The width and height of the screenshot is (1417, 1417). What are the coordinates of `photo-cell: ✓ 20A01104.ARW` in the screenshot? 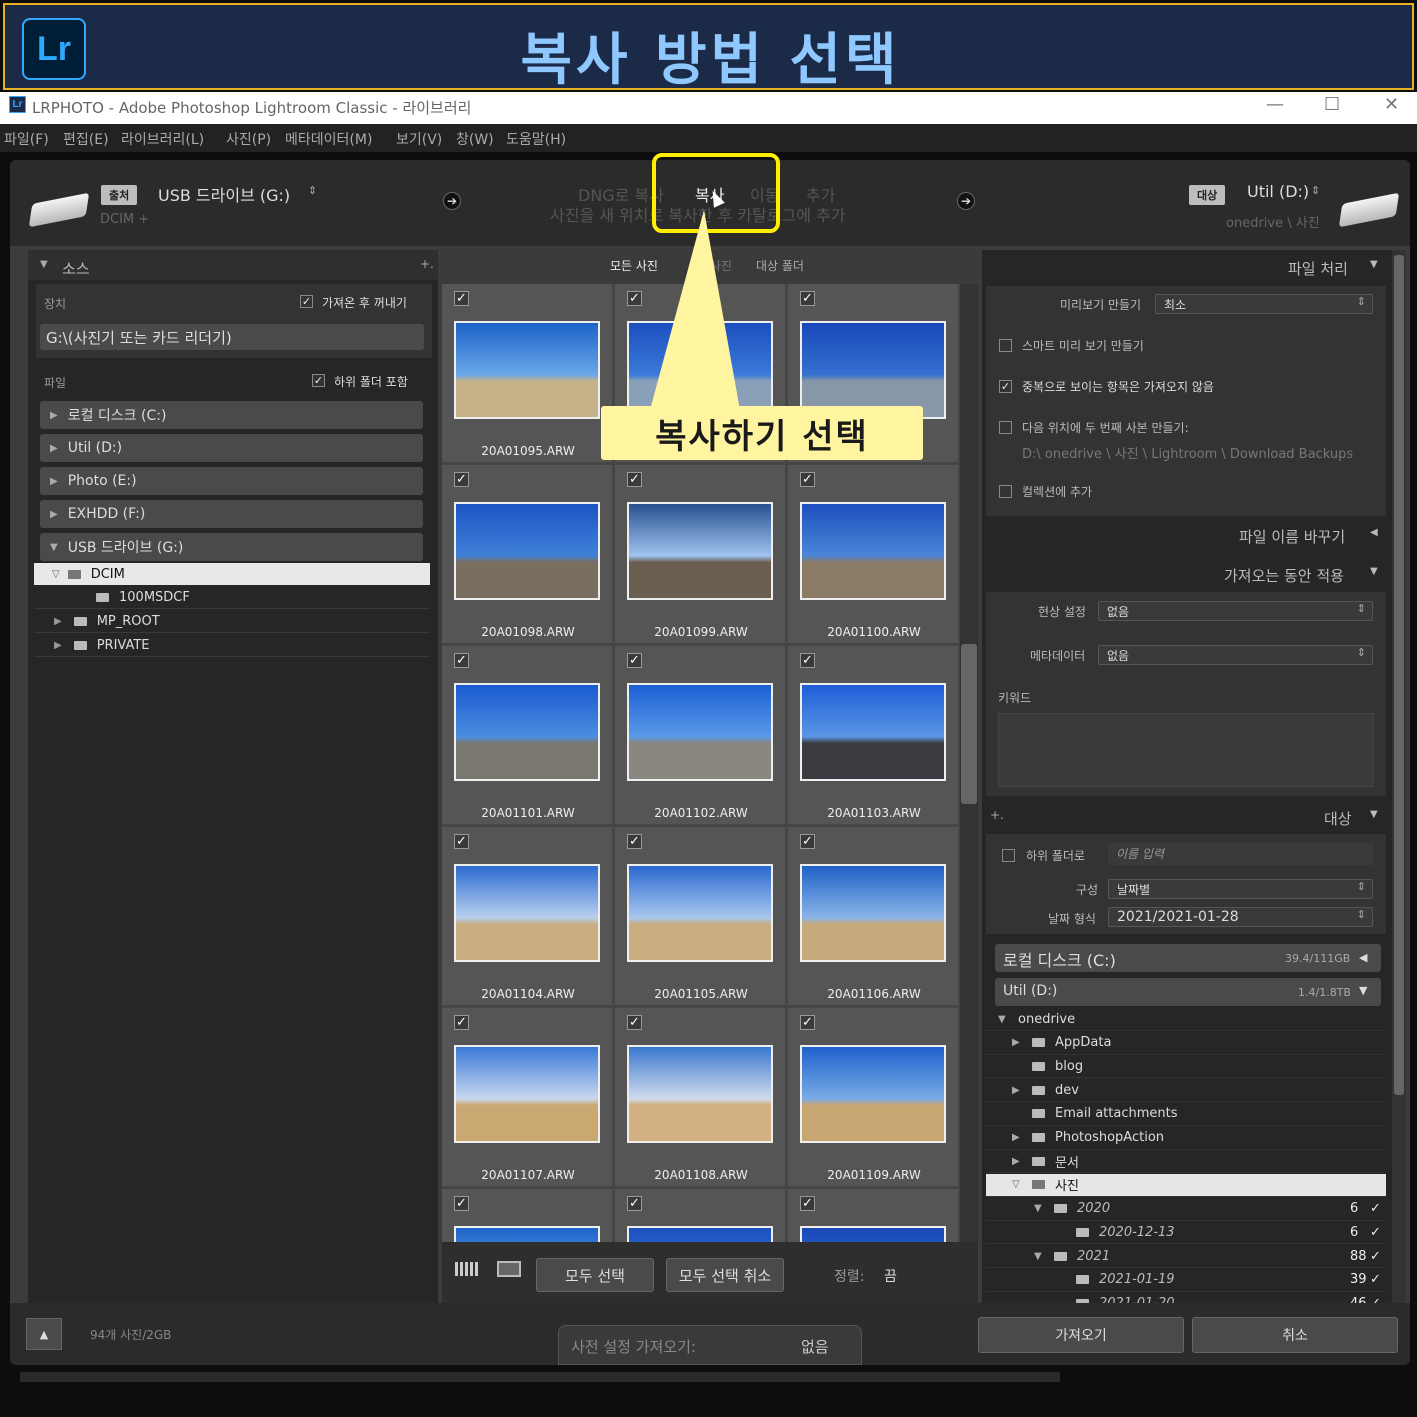 It's located at (528, 917).